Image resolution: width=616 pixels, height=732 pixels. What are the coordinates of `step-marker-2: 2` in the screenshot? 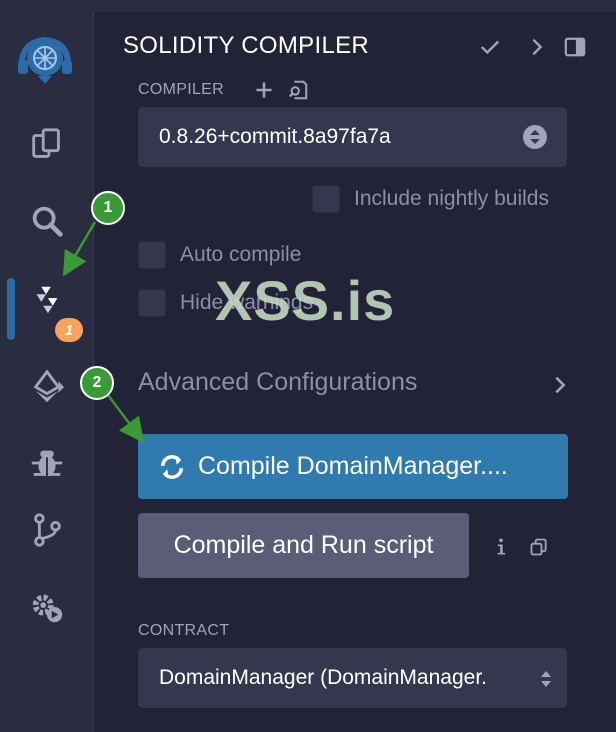 It's located at (97, 383).